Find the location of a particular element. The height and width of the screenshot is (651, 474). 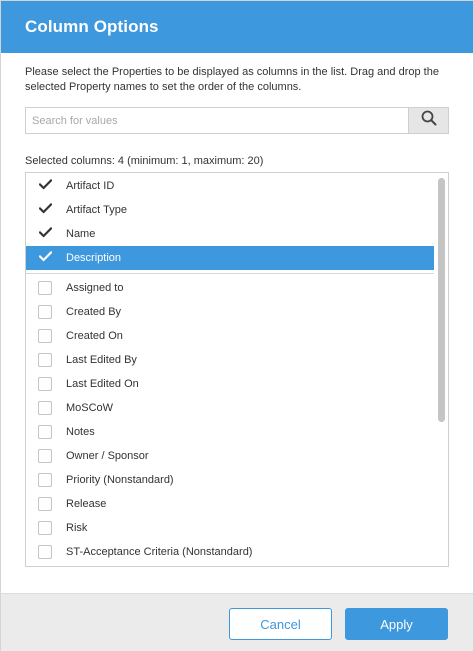

column-option-row: Risk is located at coordinates (230, 528).